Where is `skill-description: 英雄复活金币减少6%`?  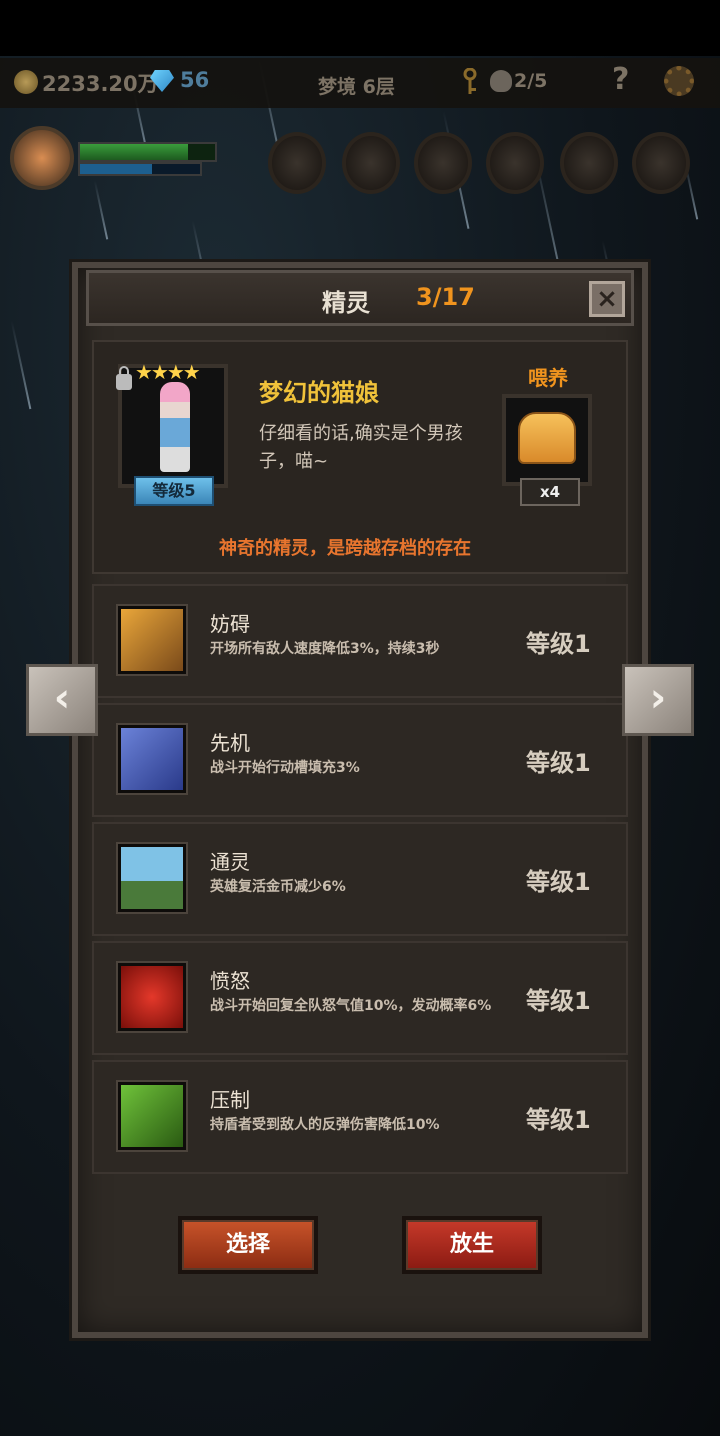 skill-description: 英雄复活金币减少6% is located at coordinates (278, 887).